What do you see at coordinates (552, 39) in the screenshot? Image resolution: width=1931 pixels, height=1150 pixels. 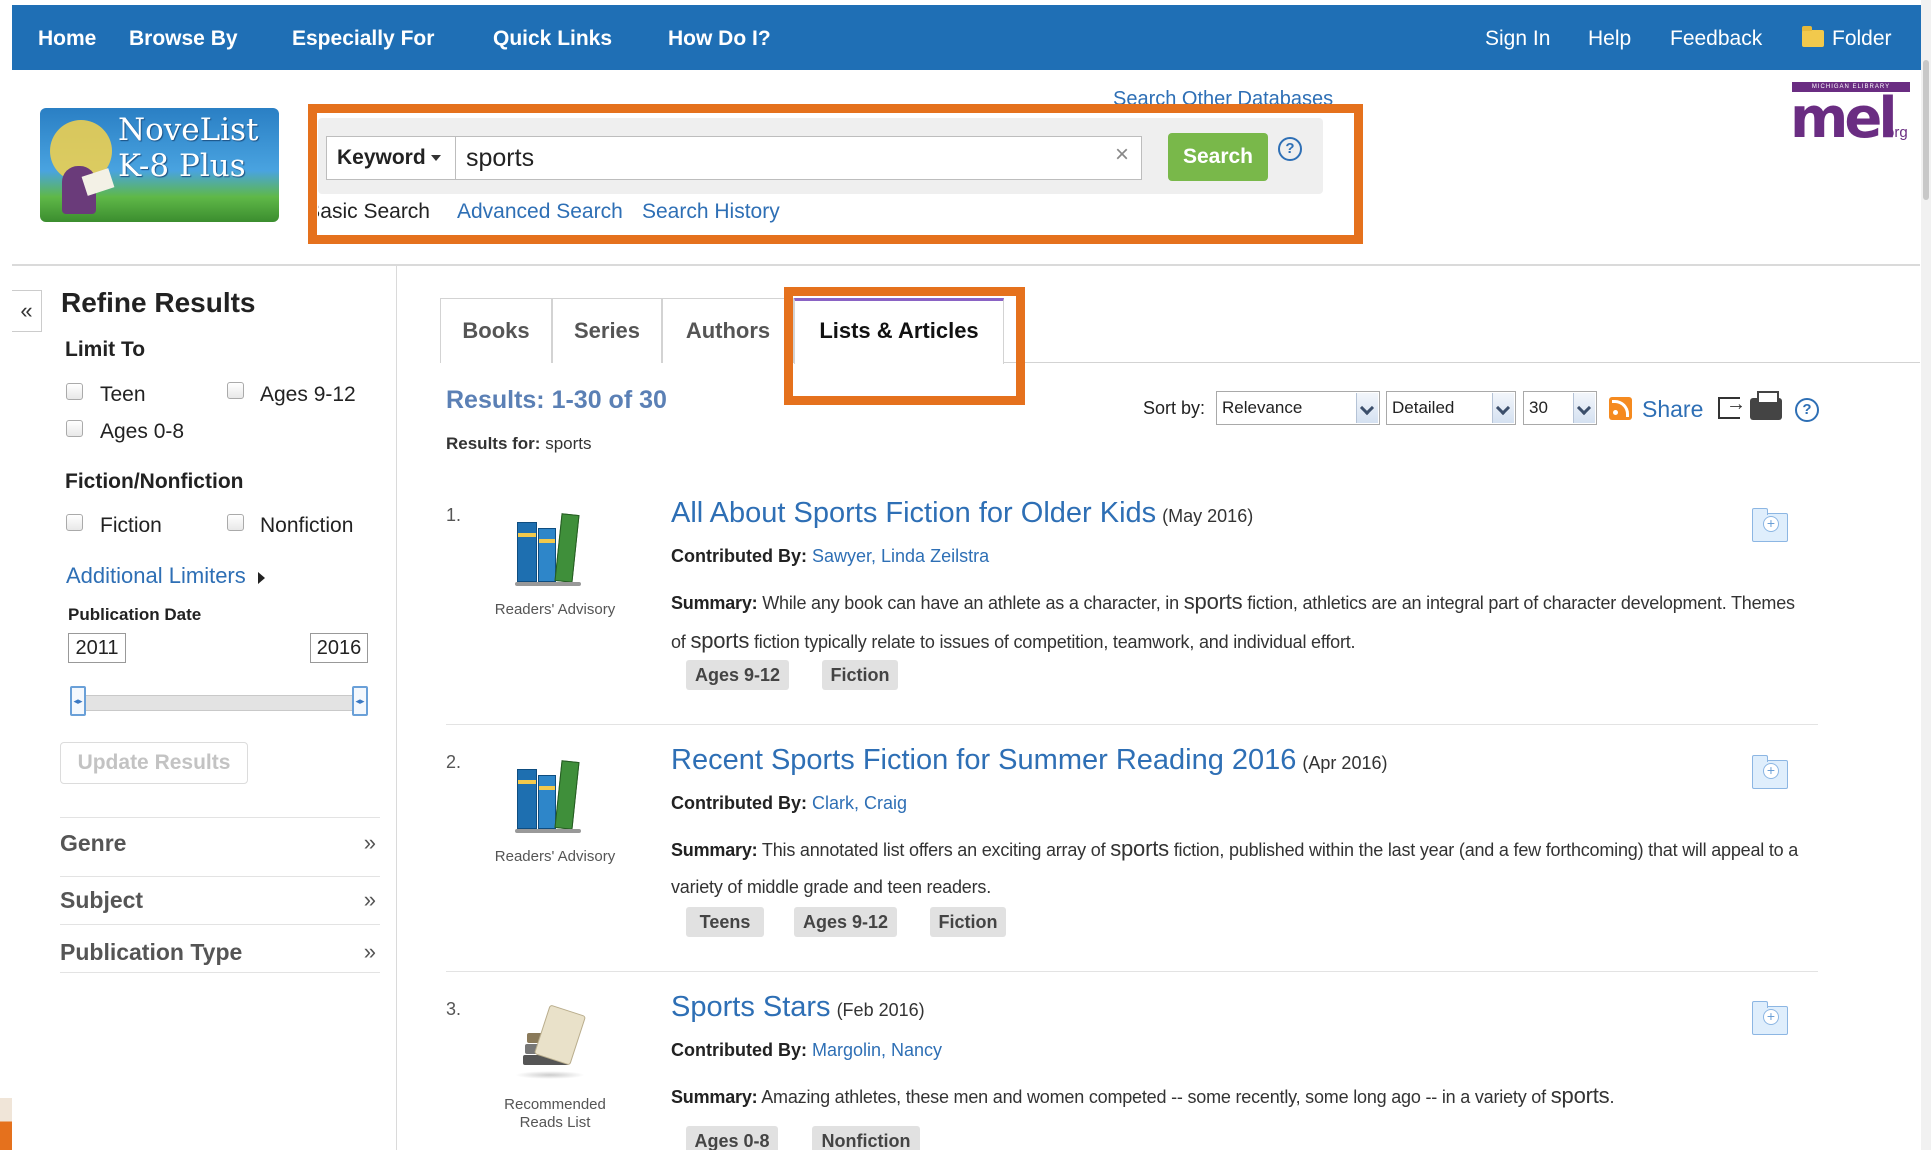 I see `nav-quick-links: Quick Links` at bounding box center [552, 39].